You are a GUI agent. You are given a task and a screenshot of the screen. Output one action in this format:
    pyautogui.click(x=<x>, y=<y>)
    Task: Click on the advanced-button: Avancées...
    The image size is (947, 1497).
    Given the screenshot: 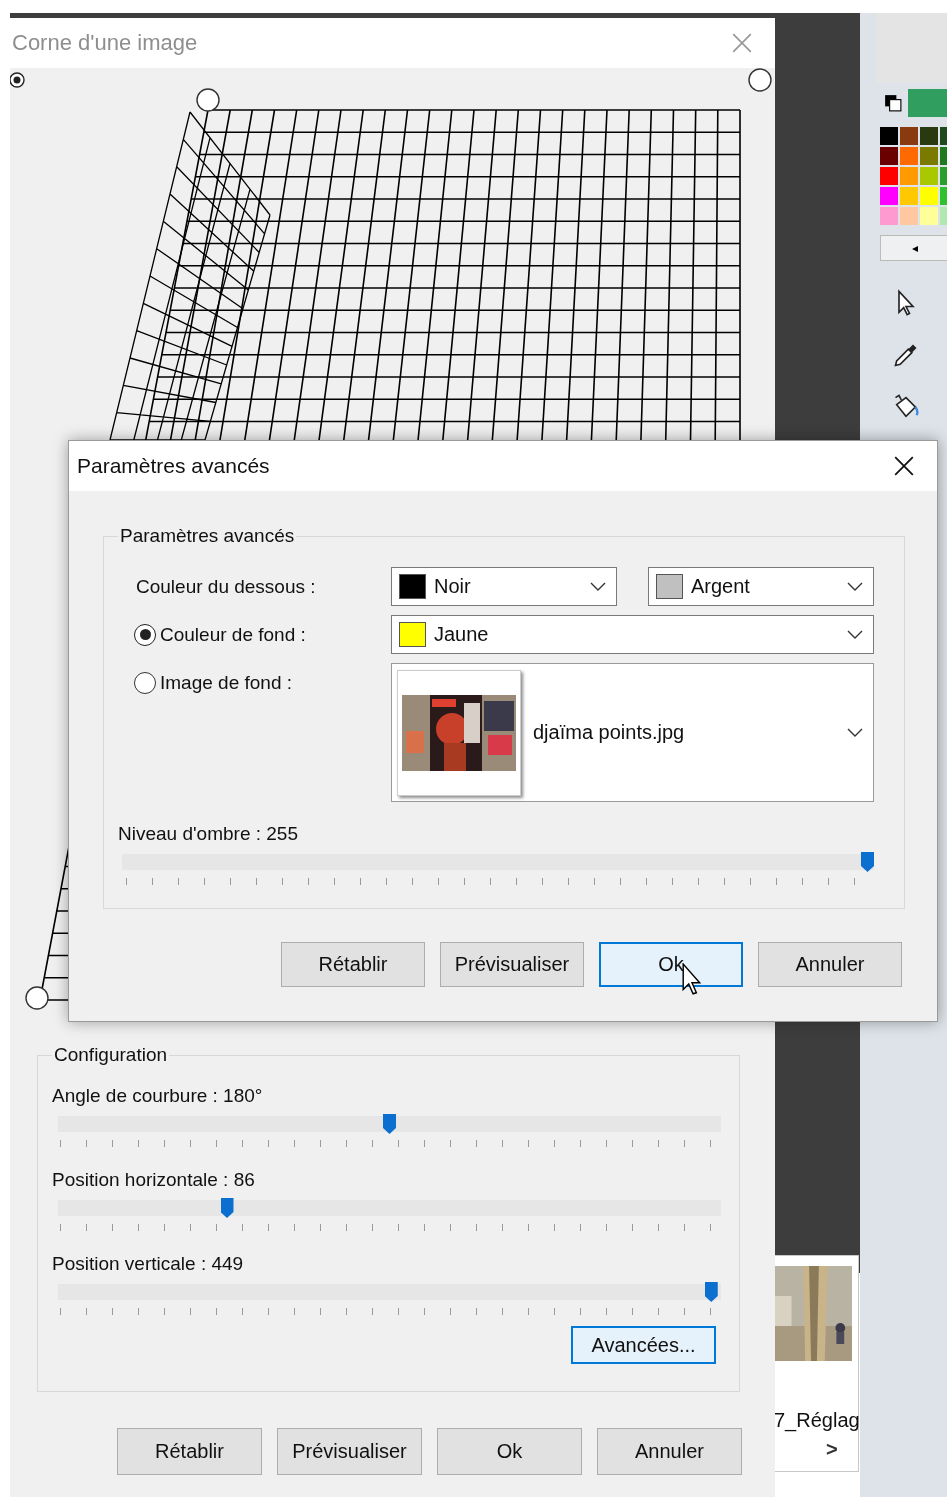 What is the action you would take?
    pyautogui.click(x=643, y=1345)
    